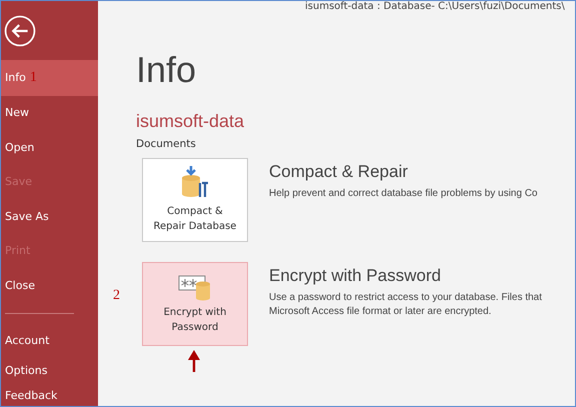  Describe the element at coordinates (116, 296) in the screenshot. I see `step-number: 2` at that location.